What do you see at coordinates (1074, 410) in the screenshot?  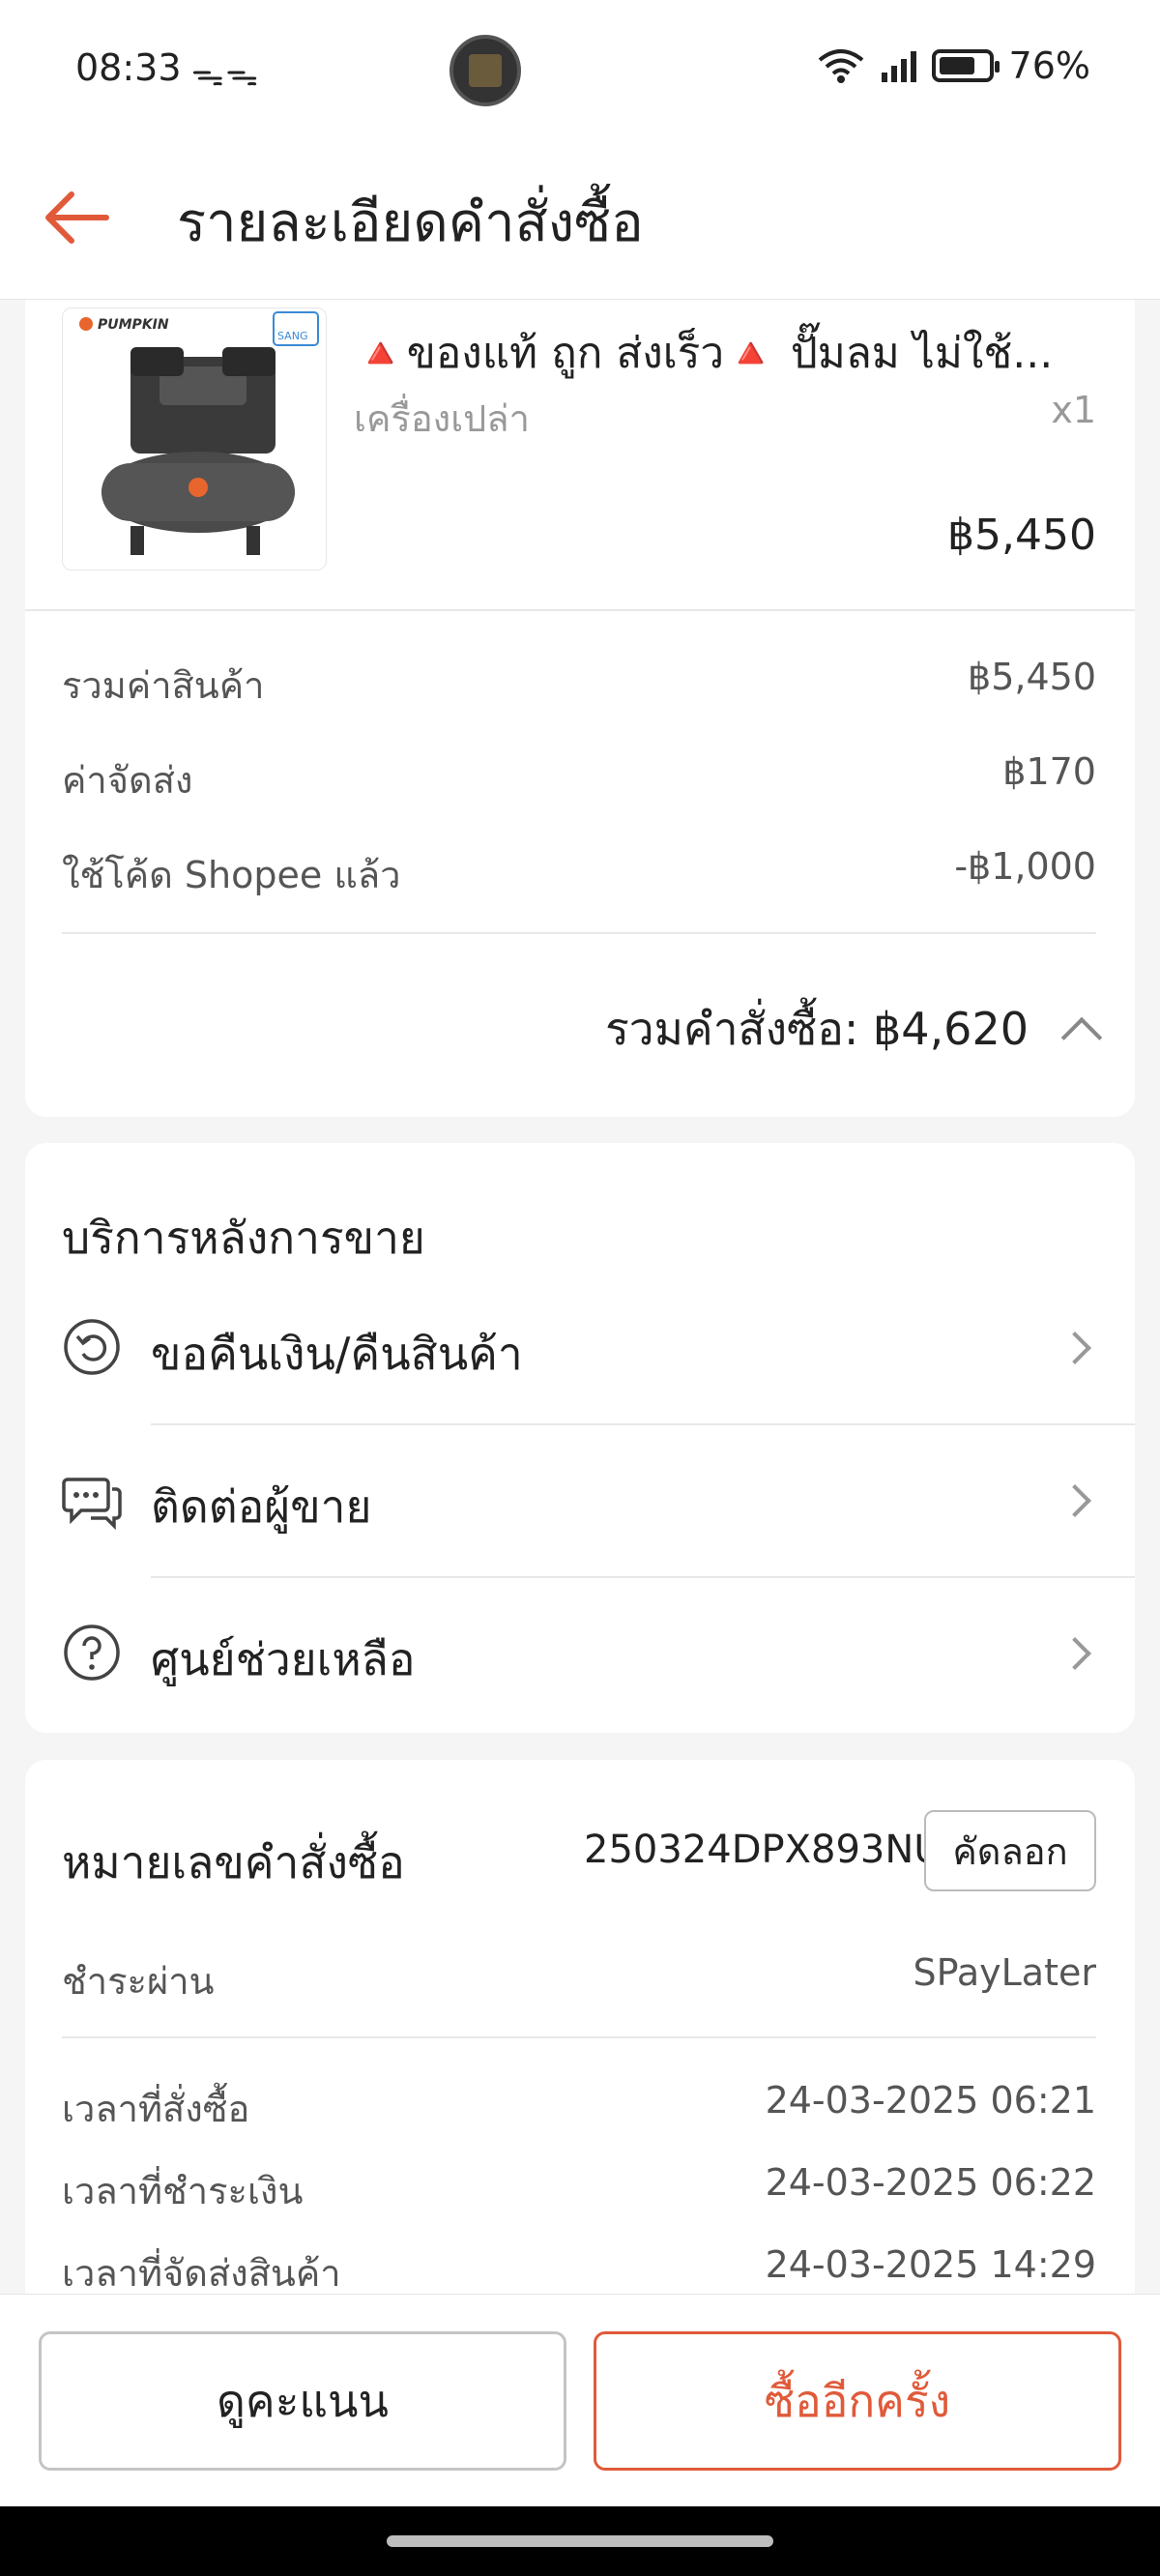 I see `product-quantity: x1` at bounding box center [1074, 410].